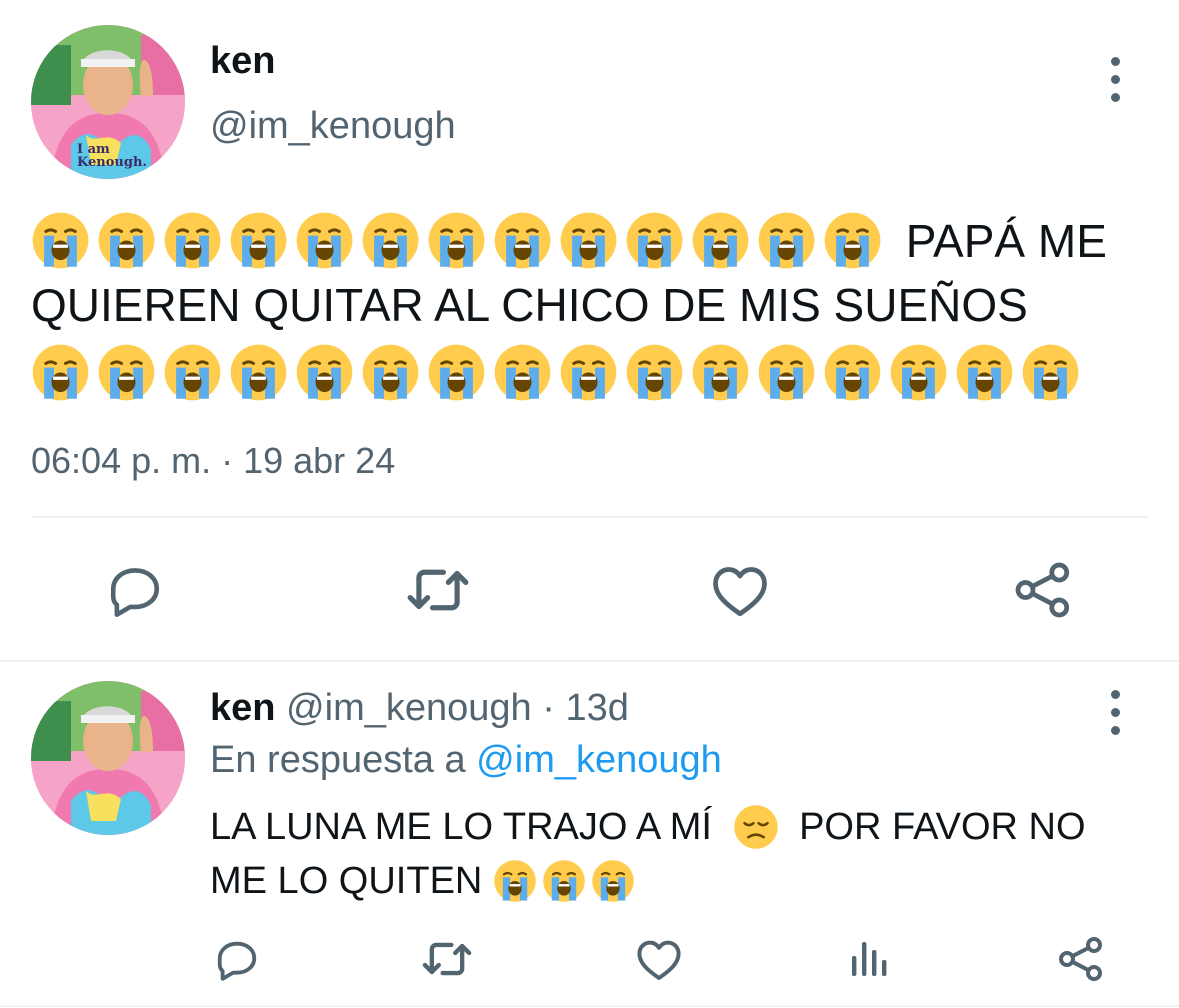  I want to click on tweet-text-line-1: PAPÁ ME, so click(593, 239).